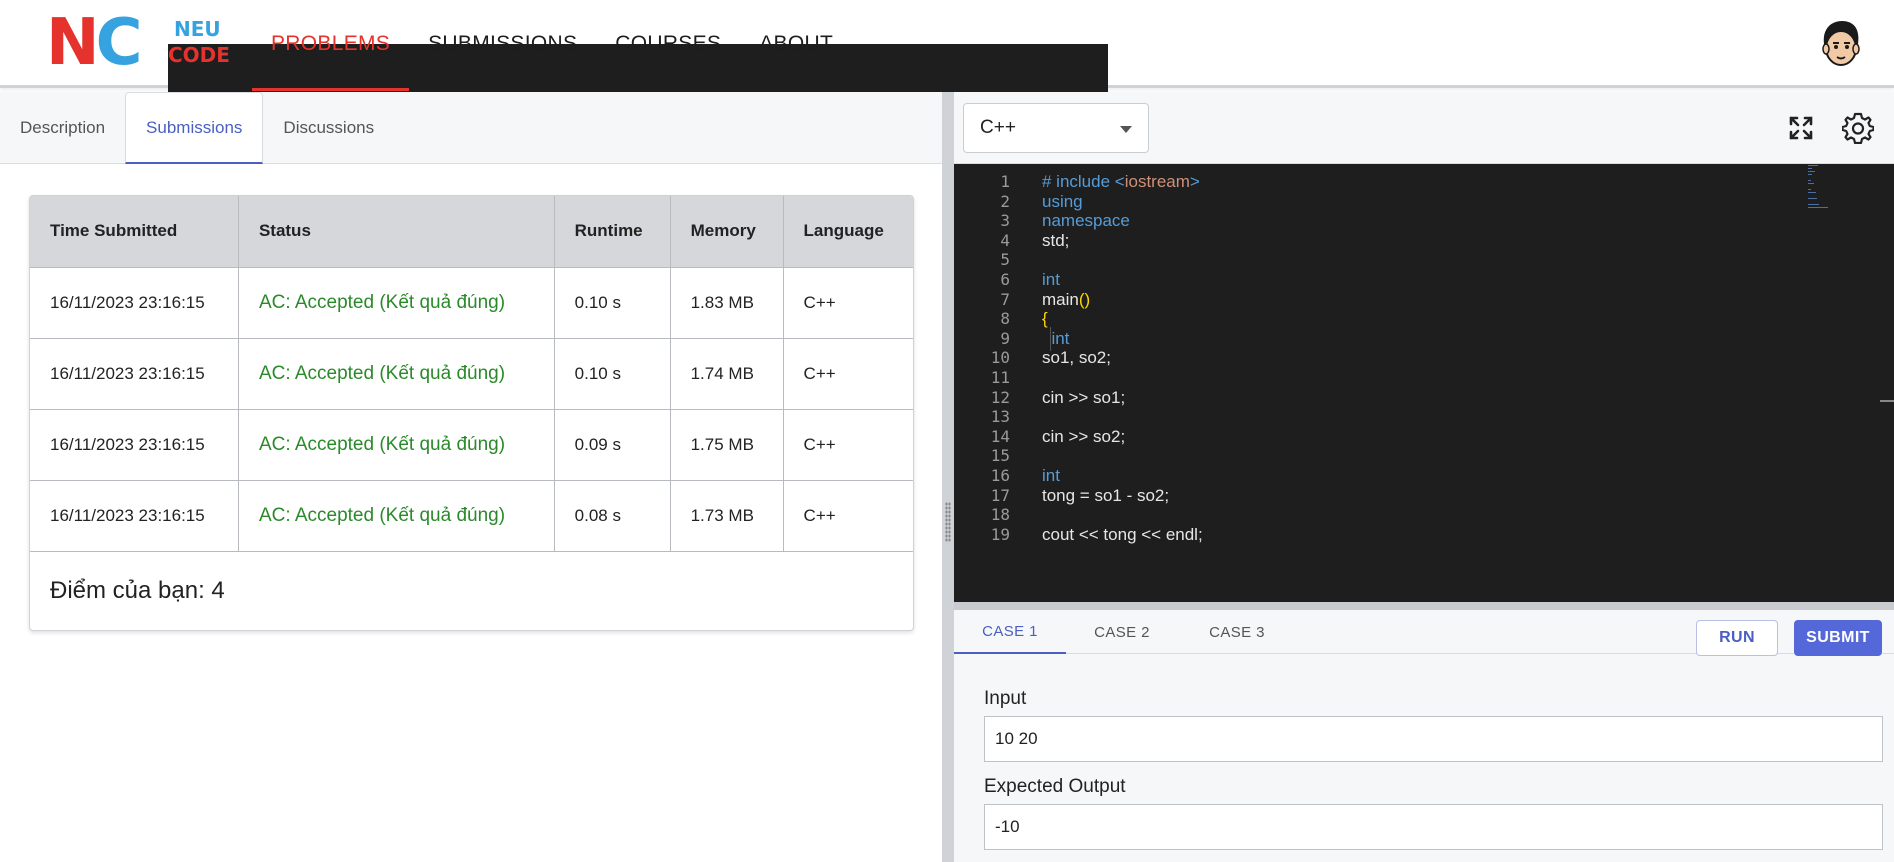 This screenshot has height=862, width=1894. Describe the element at coordinates (1056, 240) in the screenshot. I see `code-token: std;` at that location.